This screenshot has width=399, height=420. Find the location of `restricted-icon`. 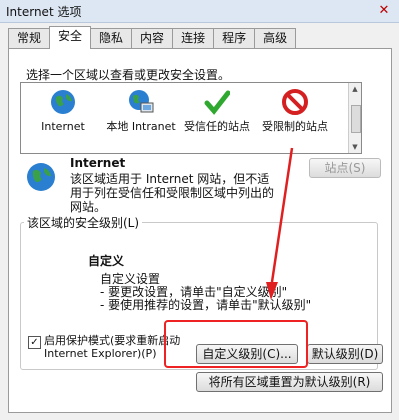

restricted-icon is located at coordinates (295, 102).